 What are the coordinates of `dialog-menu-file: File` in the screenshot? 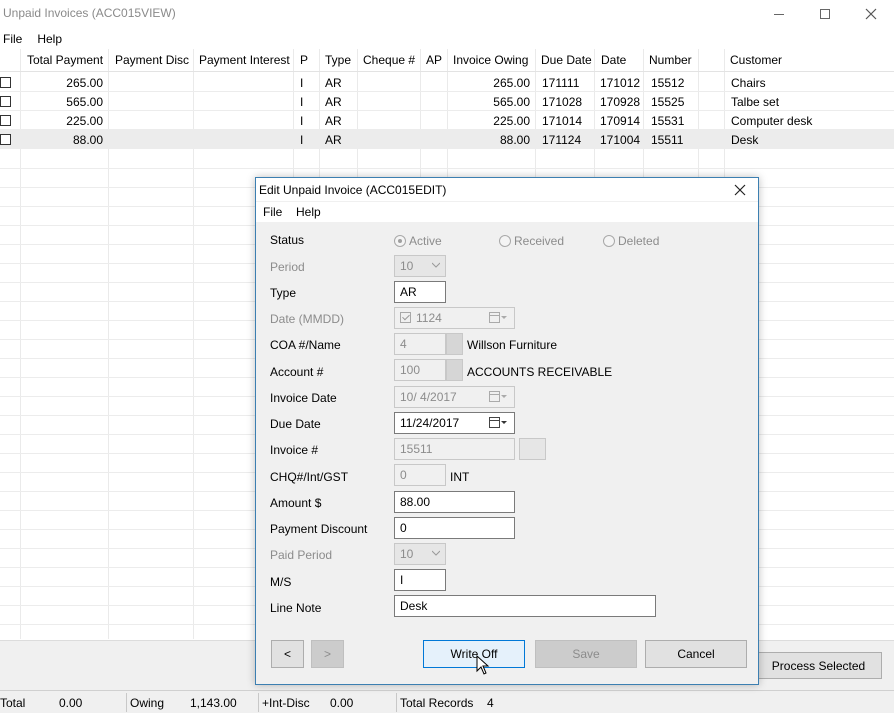 It's located at (272, 212).